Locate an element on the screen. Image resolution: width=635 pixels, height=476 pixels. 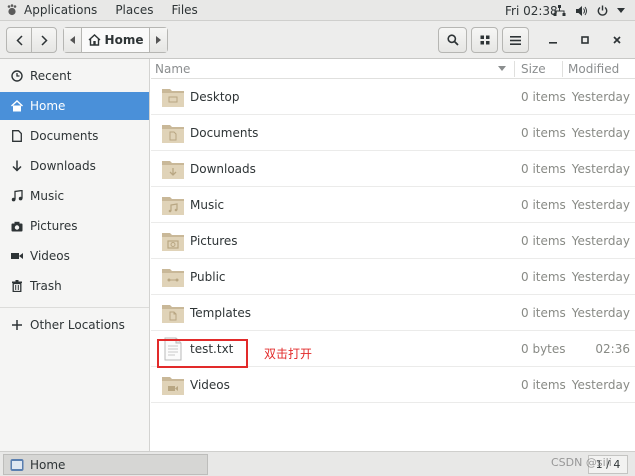
camera-icon is located at coordinates (17, 226).